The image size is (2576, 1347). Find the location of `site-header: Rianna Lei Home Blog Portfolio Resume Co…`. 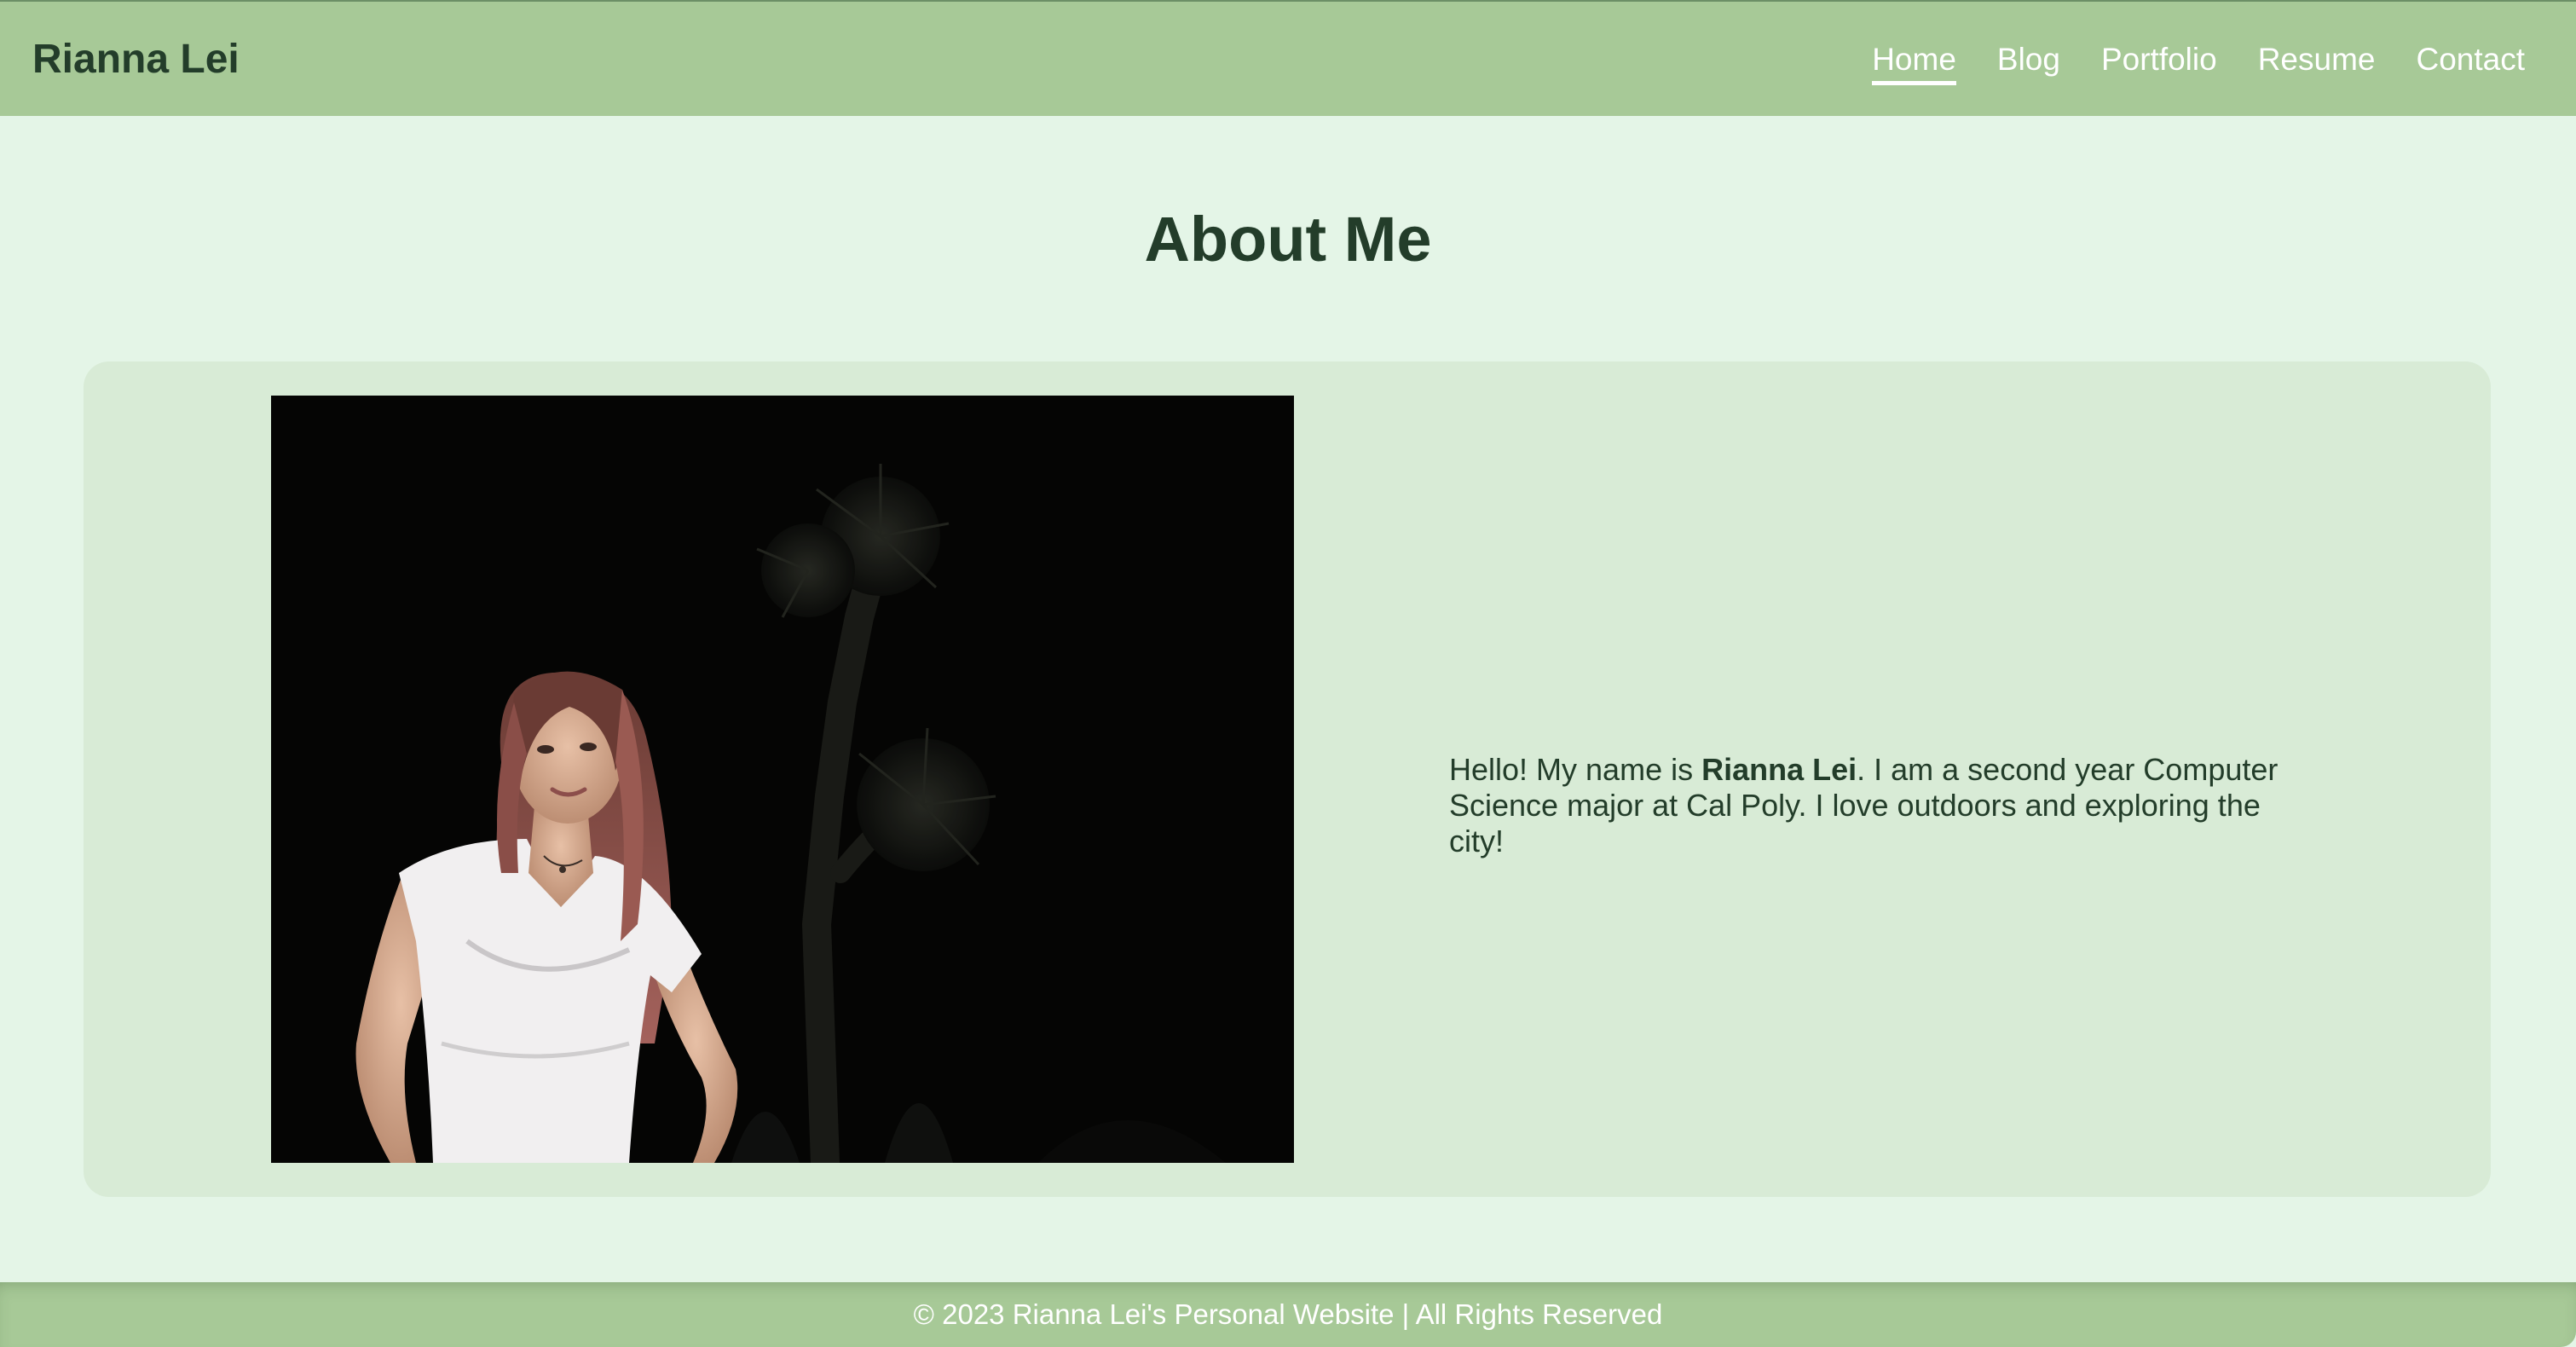

site-header: Rianna Lei Home Blog Portfolio Resume Co… is located at coordinates (1288, 58).